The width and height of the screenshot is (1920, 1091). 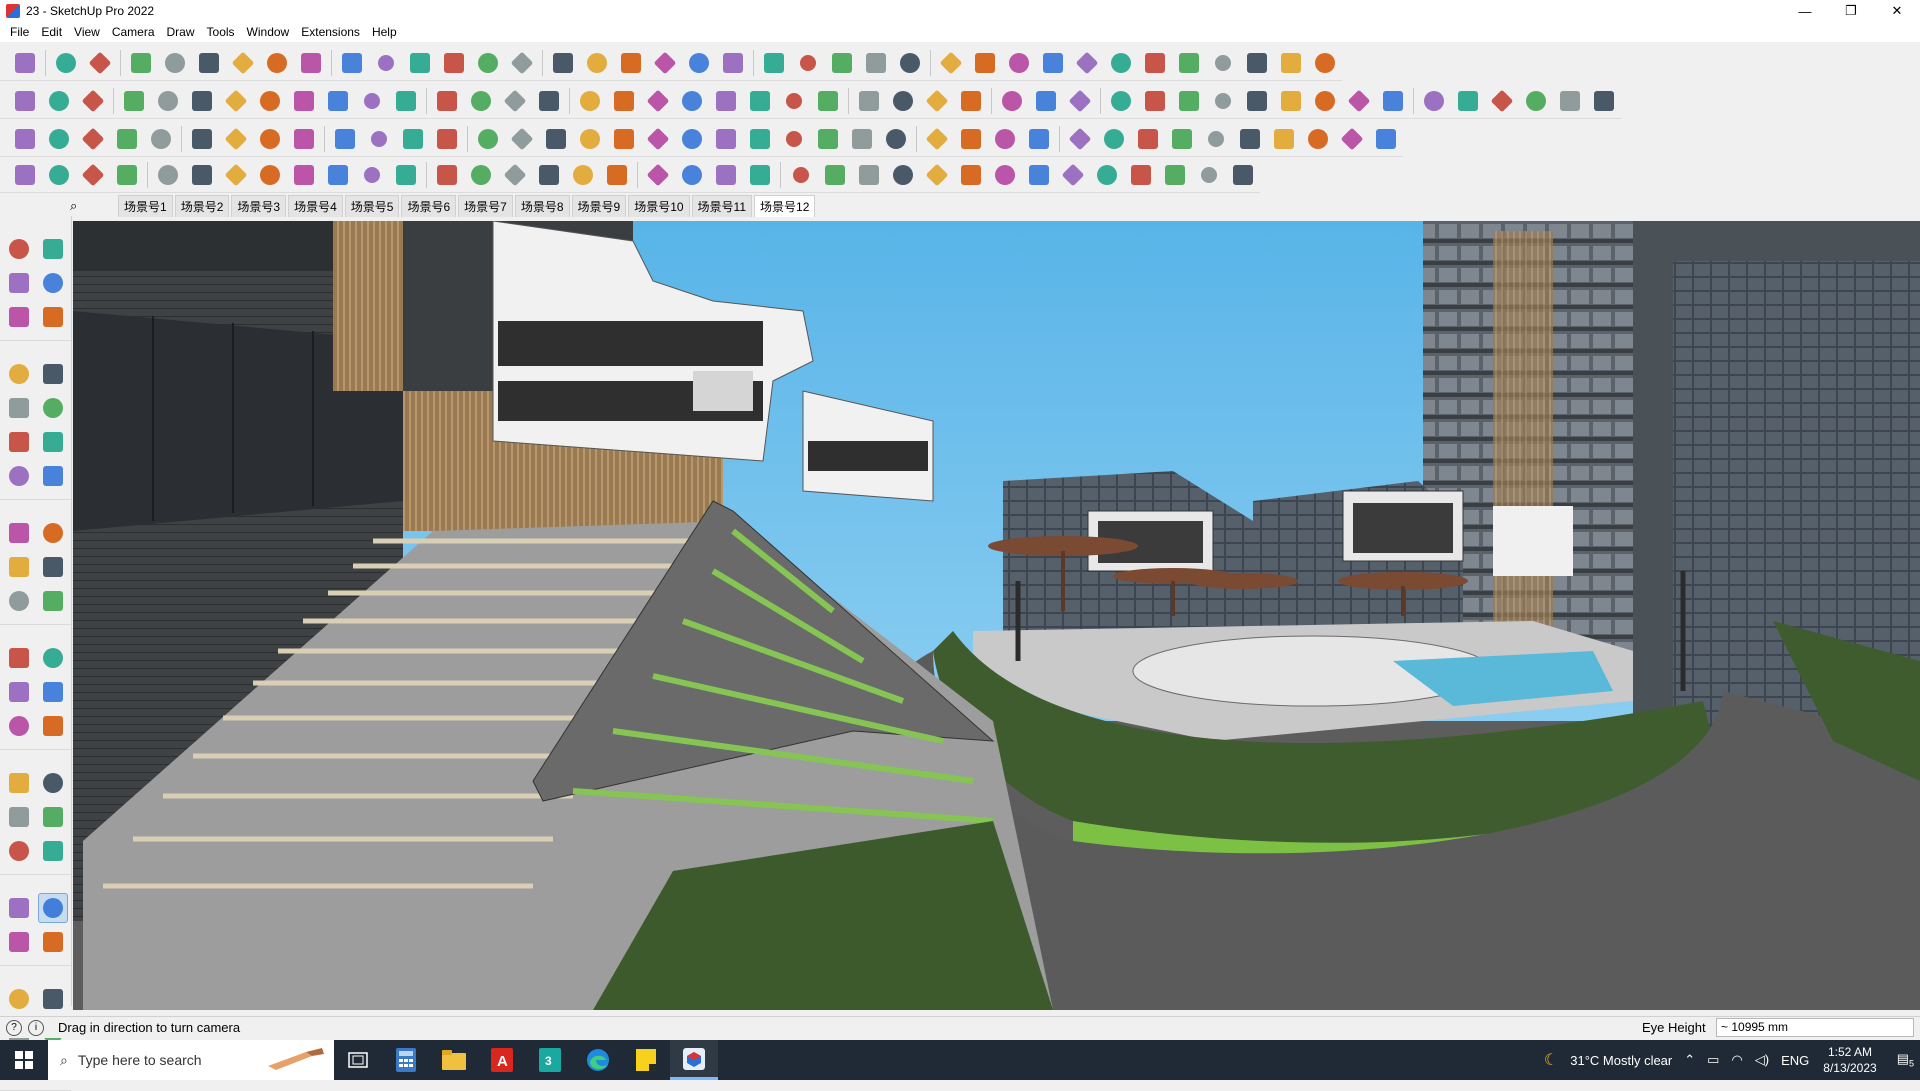 I want to click on weather-text: 31°C Mostly clear, so click(x=1621, y=1060).